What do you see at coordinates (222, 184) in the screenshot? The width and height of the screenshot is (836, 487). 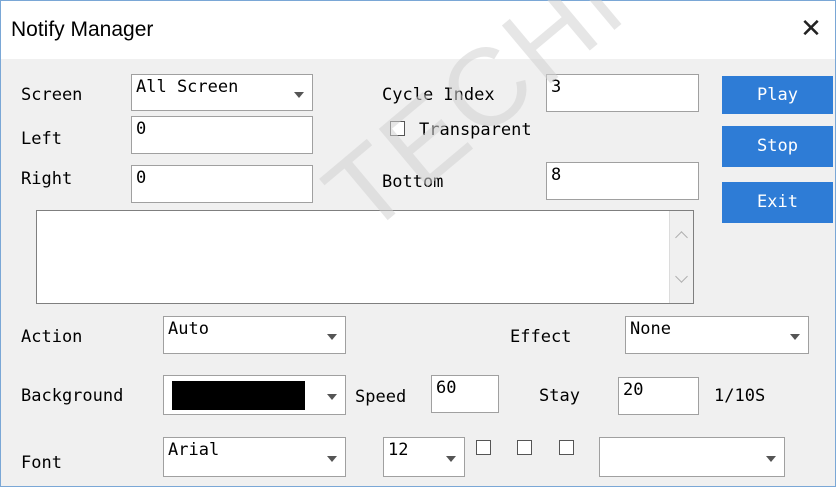 I see `right-input: 0` at bounding box center [222, 184].